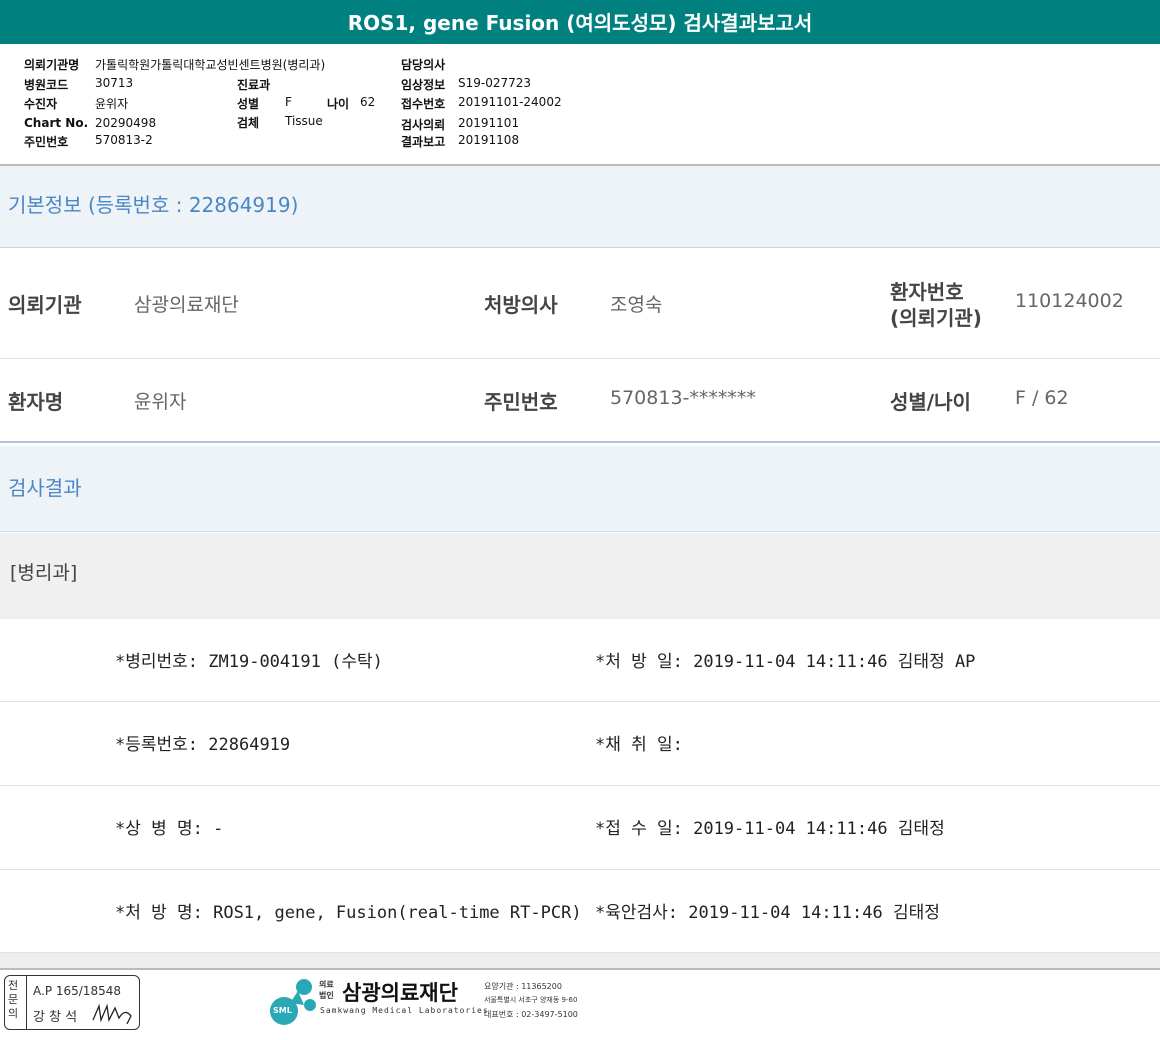 The image size is (1160, 1040). What do you see at coordinates (52, 65) in the screenshot?
I see `inst-label: 의뢰기관명` at bounding box center [52, 65].